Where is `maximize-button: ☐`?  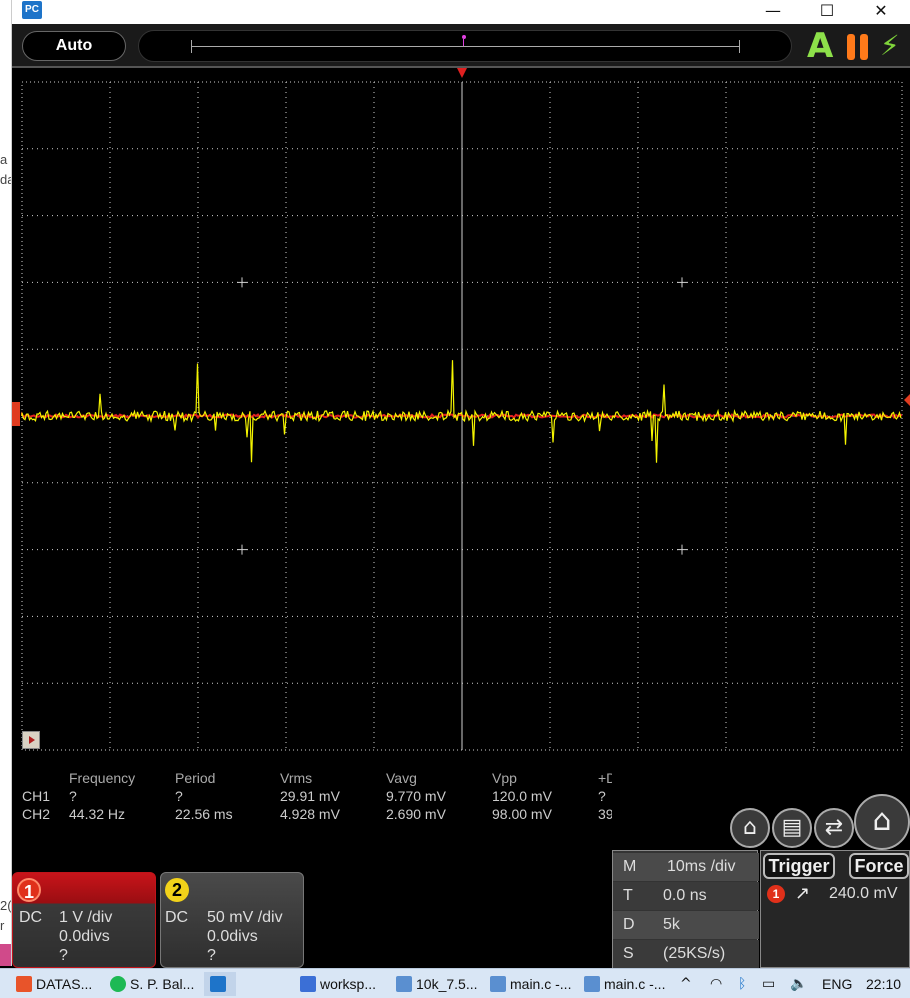
maximize-button: ☐ is located at coordinates (827, 12).